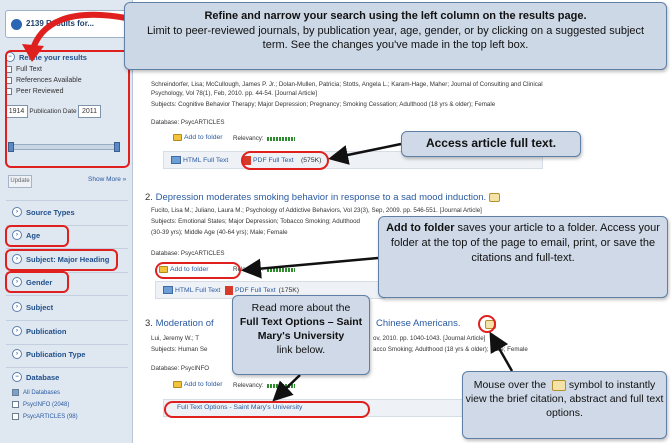 This screenshot has height=443, width=671. I want to click on facet-label: Publication, so click(46, 331).